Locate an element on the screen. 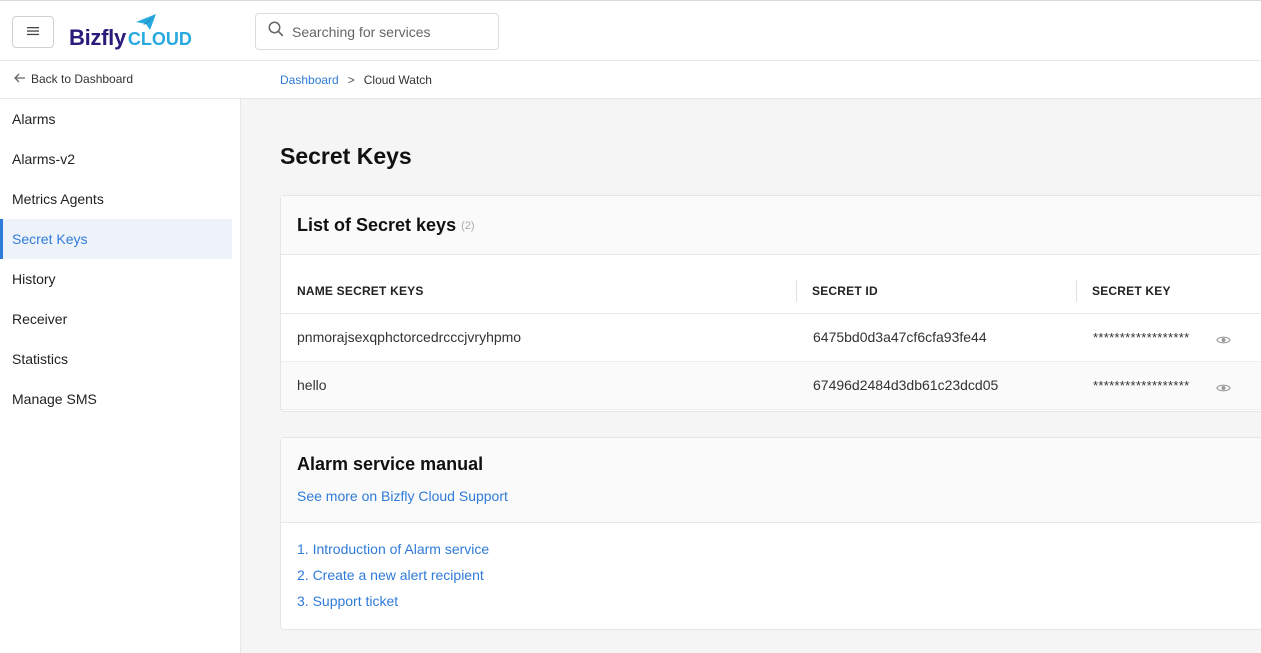  sidebar-item-alarms: Alarms is located at coordinates (116, 119).